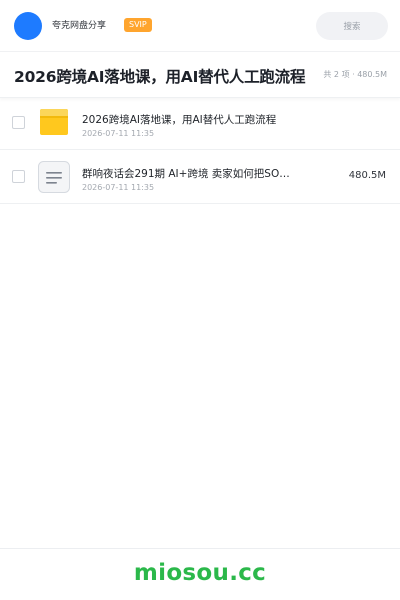  I want to click on document-icon, so click(54, 177).